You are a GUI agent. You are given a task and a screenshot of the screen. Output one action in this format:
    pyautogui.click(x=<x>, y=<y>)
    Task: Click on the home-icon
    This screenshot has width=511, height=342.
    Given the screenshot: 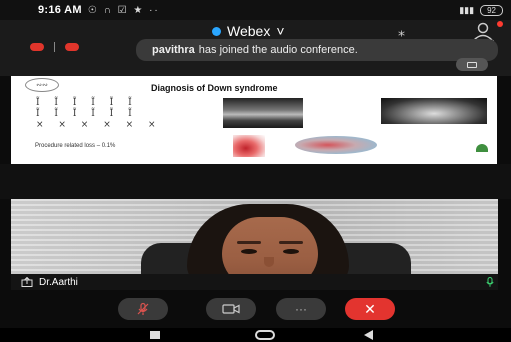 What is the action you would take?
    pyautogui.click(x=265, y=335)
    